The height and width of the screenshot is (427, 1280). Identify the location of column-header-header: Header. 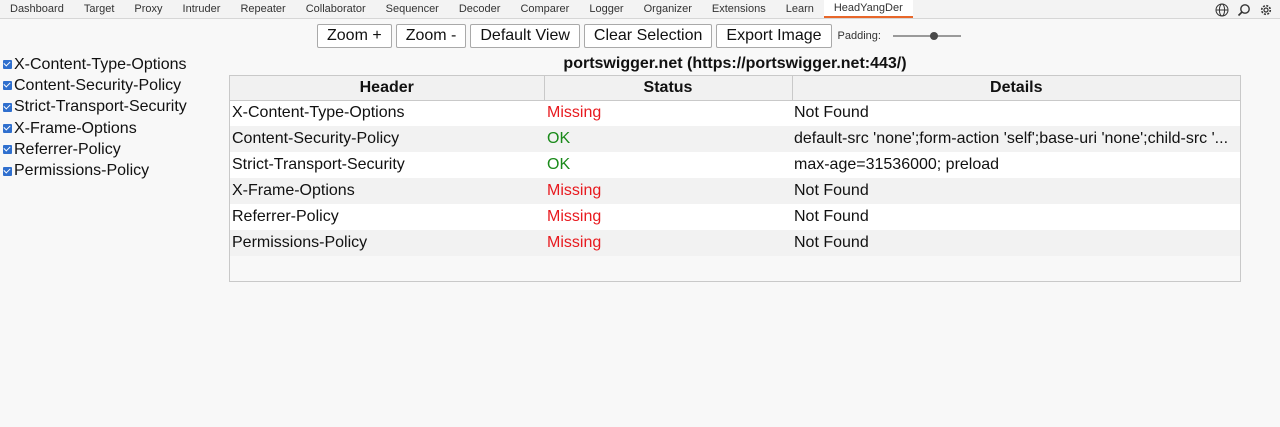
(387, 88).